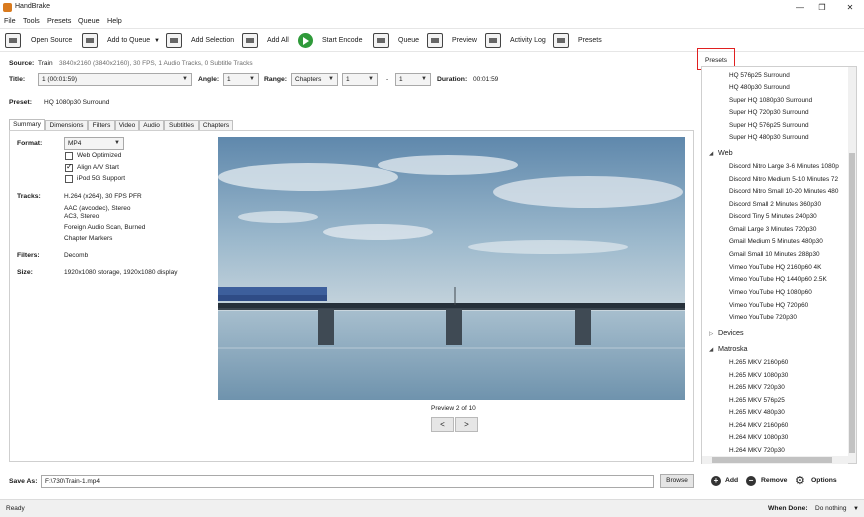  Describe the element at coordinates (347, 481) in the screenshot. I see `save-as-input: F:\730\Train-1.mp4` at that location.